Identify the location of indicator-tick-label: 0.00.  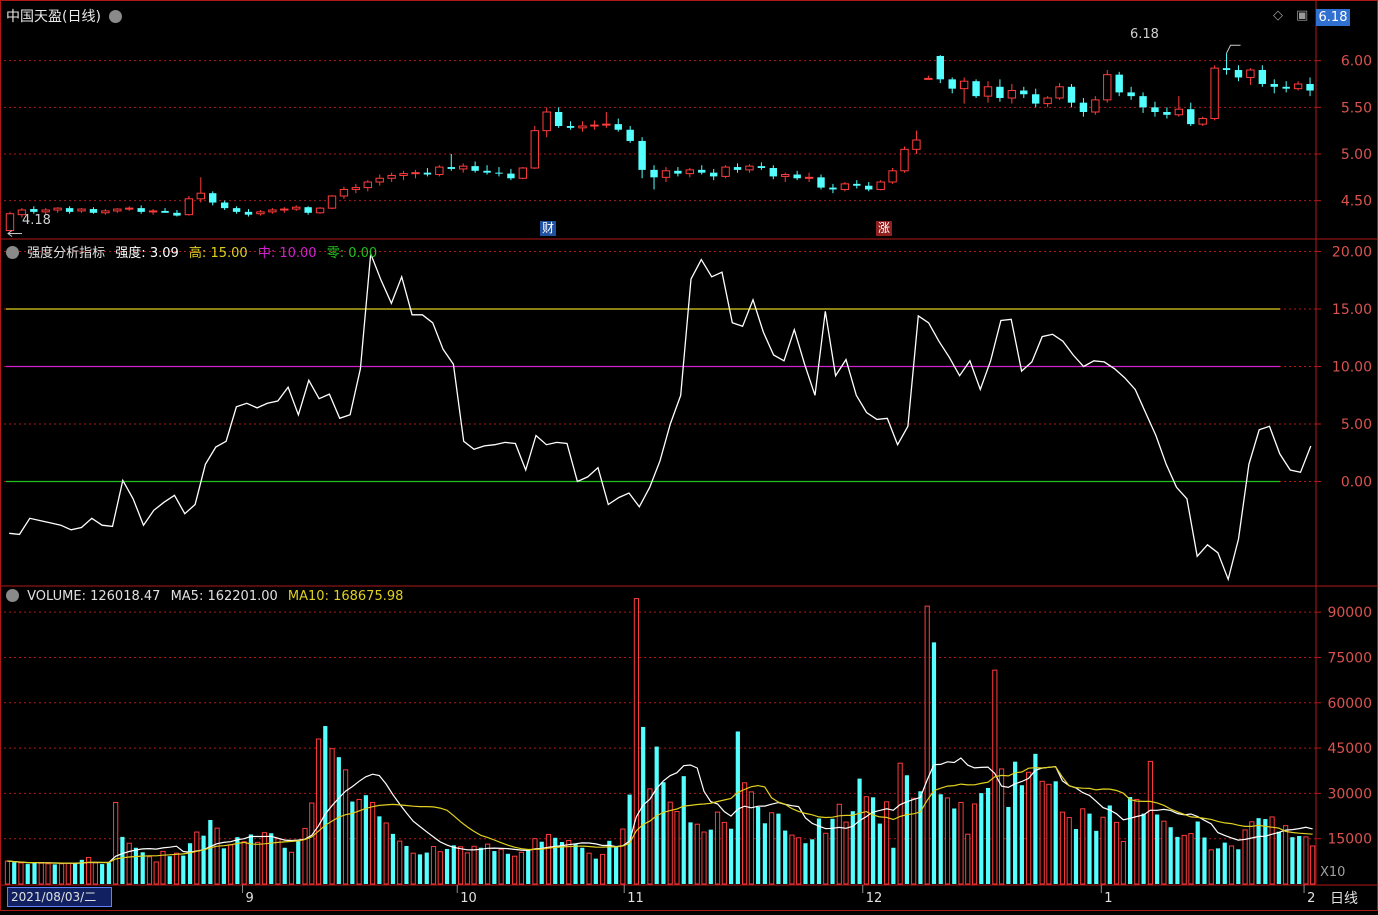
(1356, 483).